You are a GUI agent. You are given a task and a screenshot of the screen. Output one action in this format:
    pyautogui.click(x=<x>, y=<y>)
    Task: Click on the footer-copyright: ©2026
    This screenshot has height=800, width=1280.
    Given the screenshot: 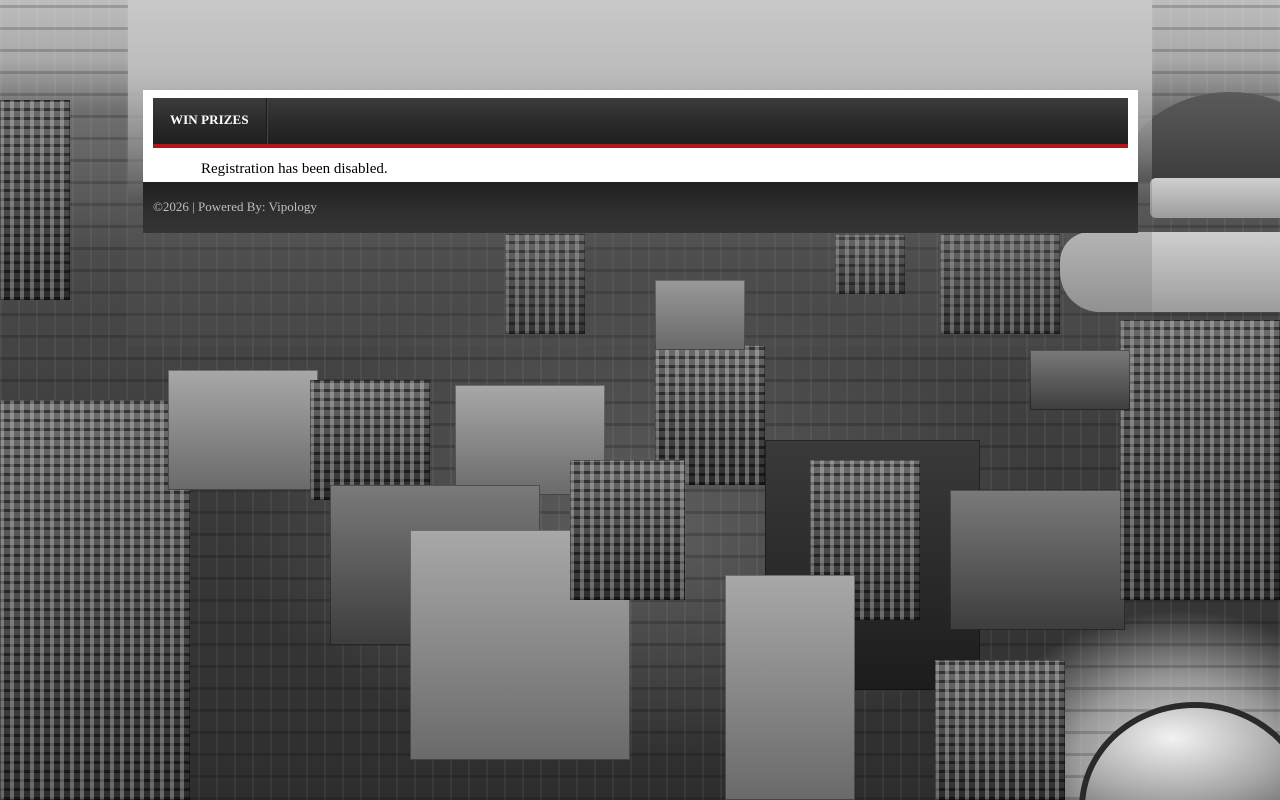 What is the action you would take?
    pyautogui.click(x=171, y=206)
    